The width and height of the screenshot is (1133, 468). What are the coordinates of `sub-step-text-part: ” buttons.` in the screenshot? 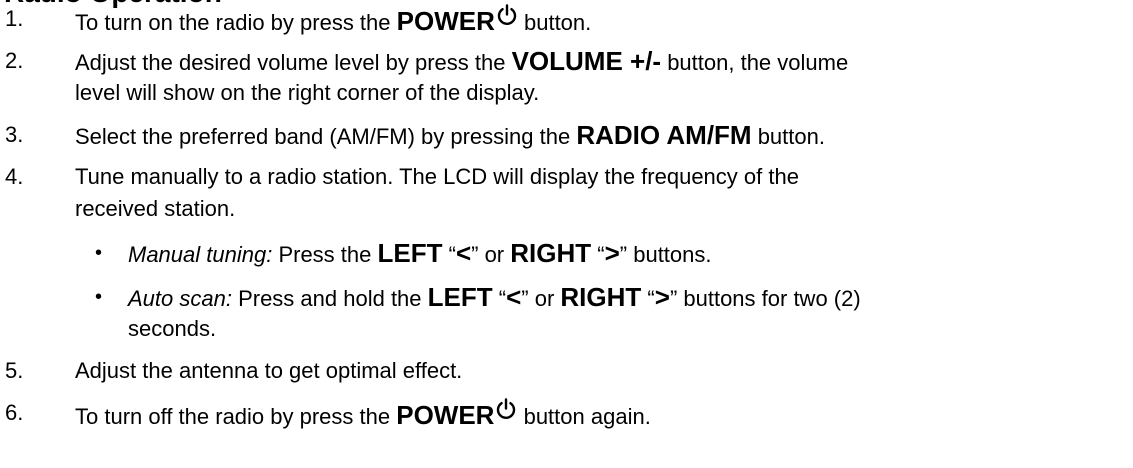 It's located at (665, 254).